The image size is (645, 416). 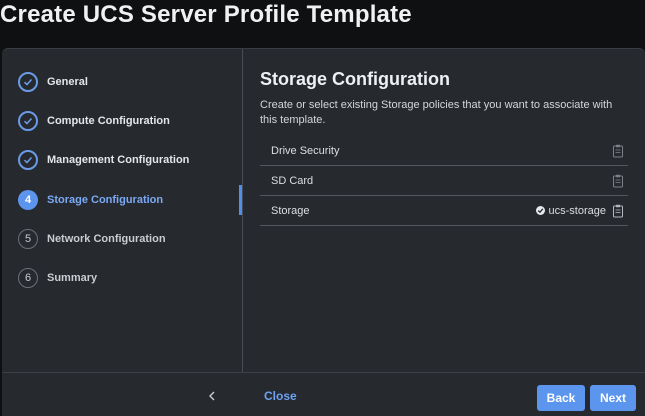 What do you see at coordinates (290, 210) in the screenshot?
I see `policy-label: Storage` at bounding box center [290, 210].